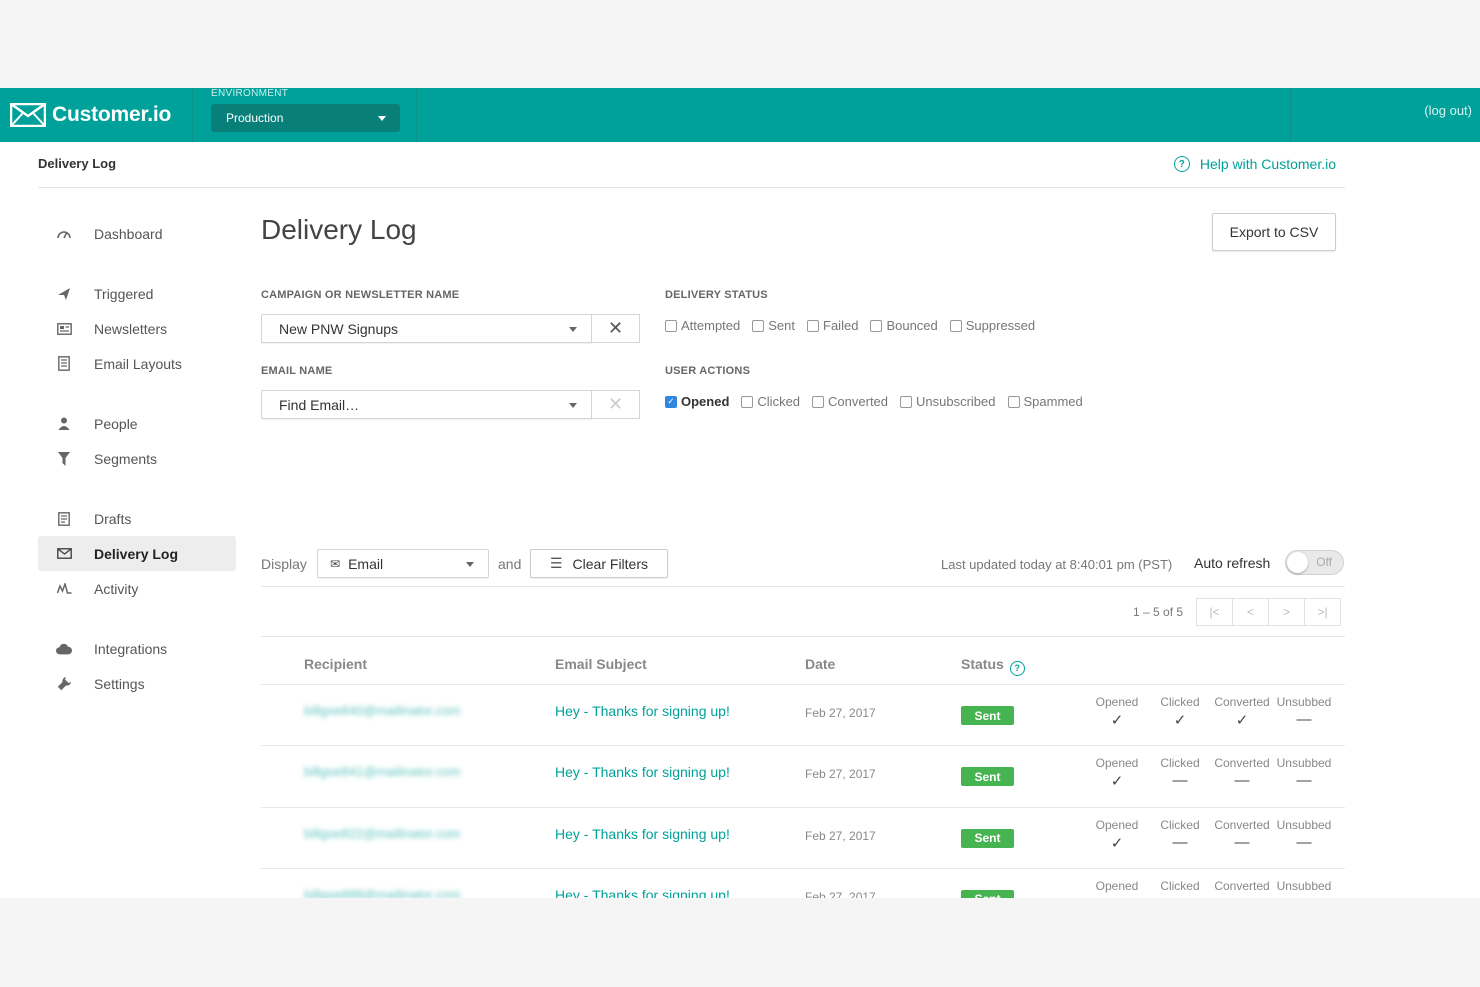 This screenshot has height=987, width=1480. I want to click on brand-name: Customer.io, so click(112, 114).